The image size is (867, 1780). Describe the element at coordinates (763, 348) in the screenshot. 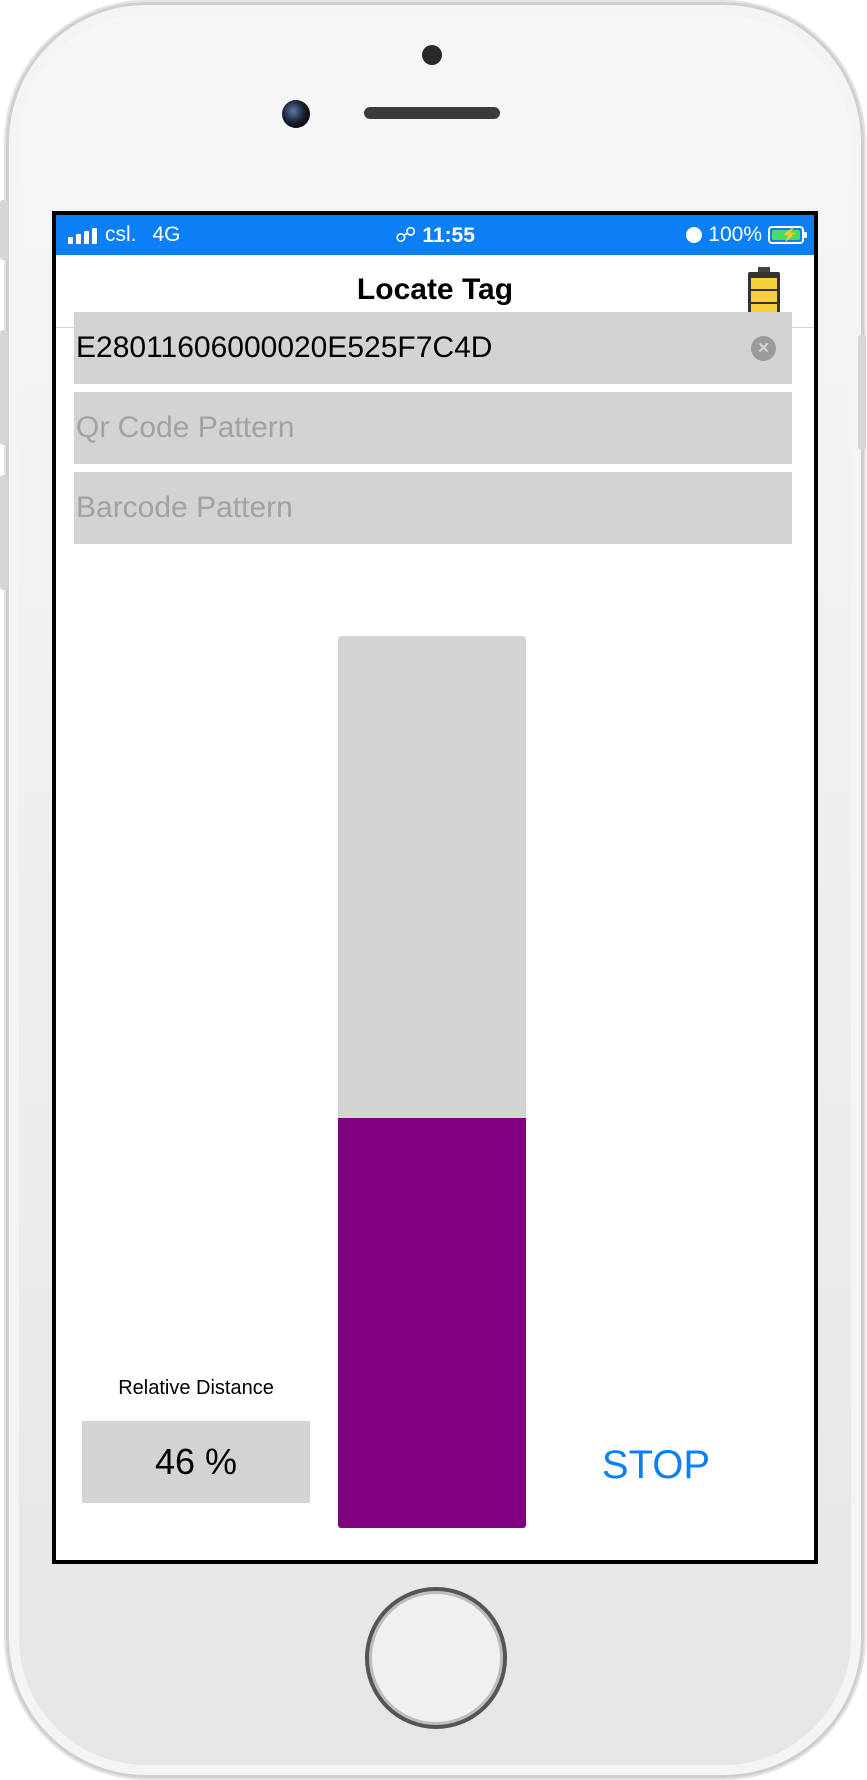

I see `clear-icon: ×` at that location.